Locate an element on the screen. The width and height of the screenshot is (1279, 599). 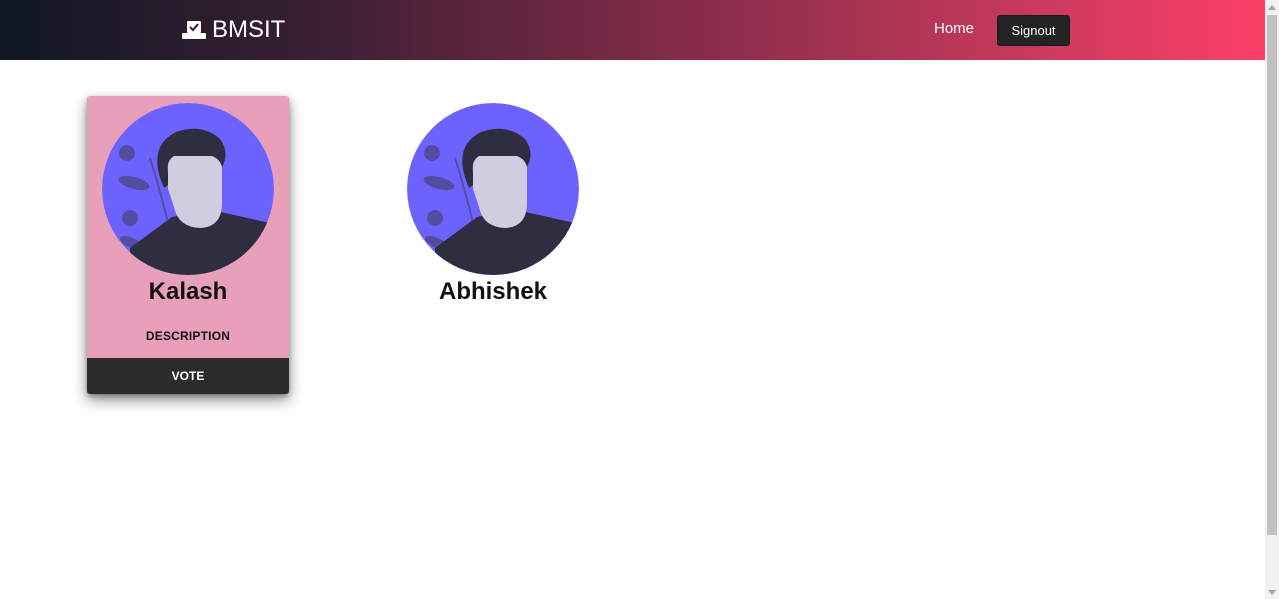
brand-link: BMSIT is located at coordinates (233, 30).